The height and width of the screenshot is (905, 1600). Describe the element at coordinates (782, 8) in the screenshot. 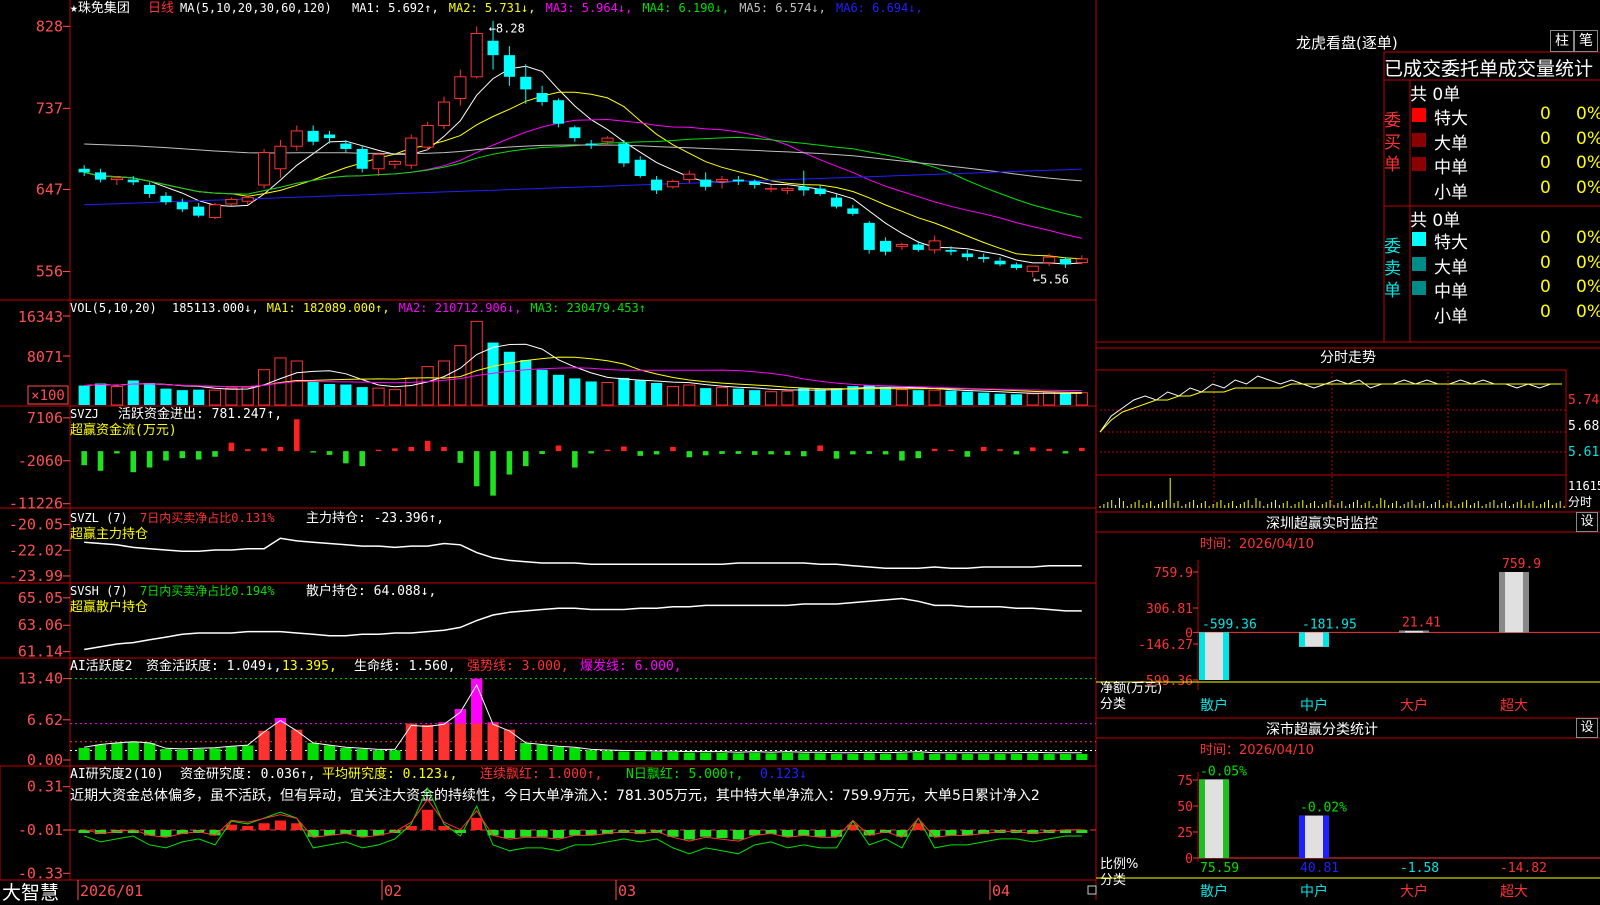

I see `ma-legend-5: MA5: 6.574↓,` at that location.